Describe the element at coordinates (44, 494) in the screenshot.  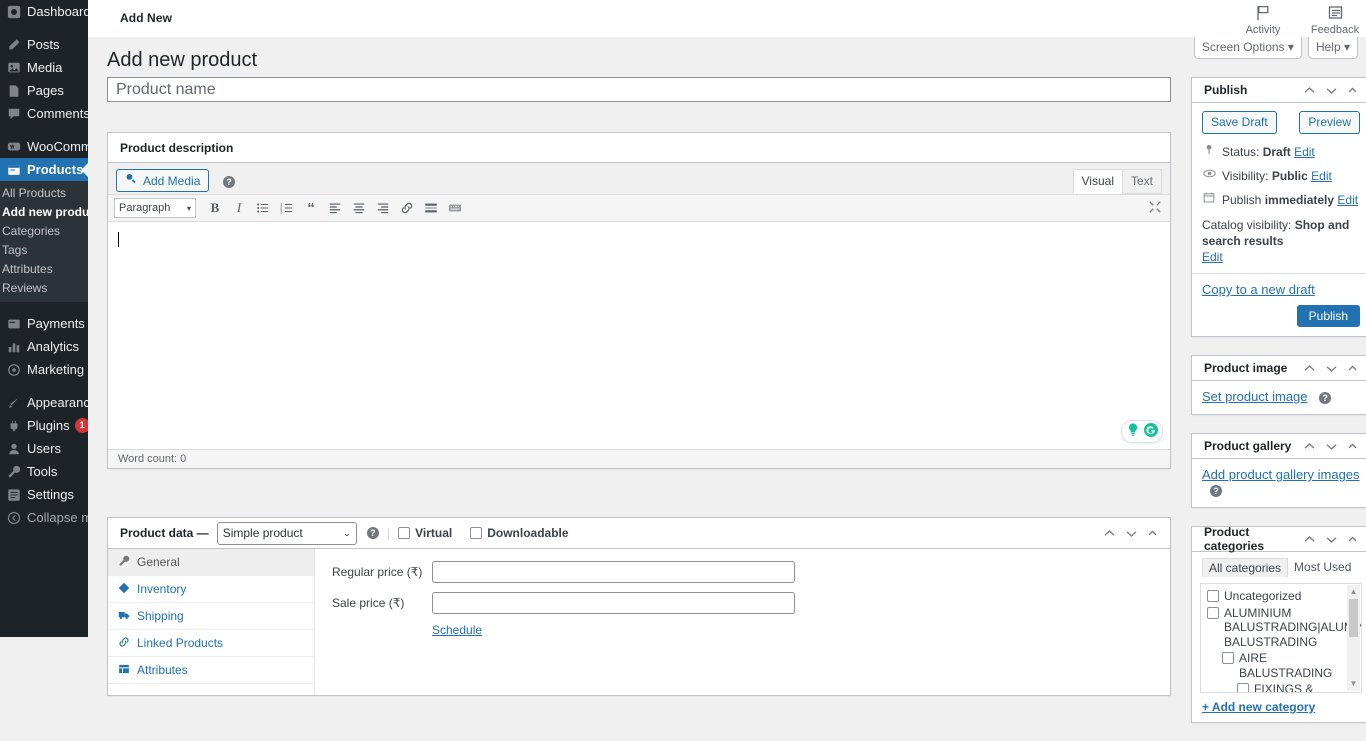
I see `sidebar-item-settings: Settings` at that location.